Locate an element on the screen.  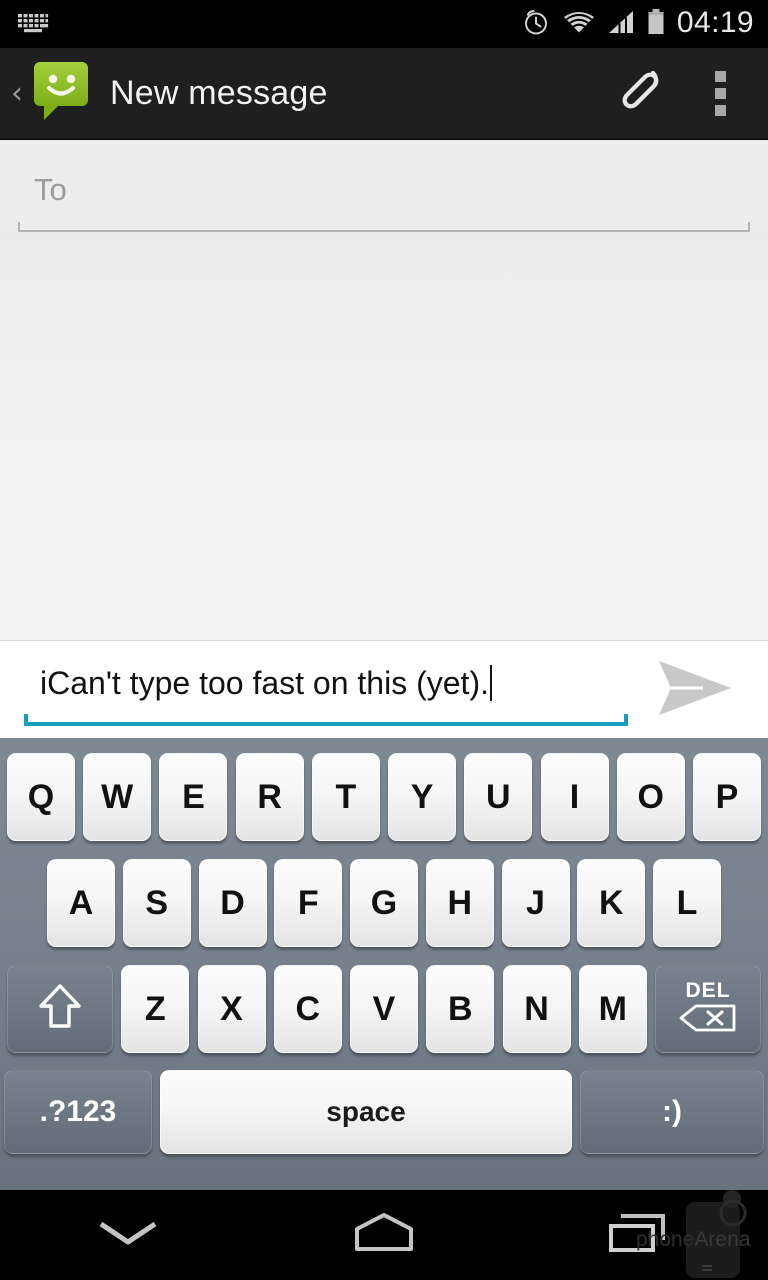
keyboard-row-3: Z X C V B N M DEL is located at coordinates (384, 1009).